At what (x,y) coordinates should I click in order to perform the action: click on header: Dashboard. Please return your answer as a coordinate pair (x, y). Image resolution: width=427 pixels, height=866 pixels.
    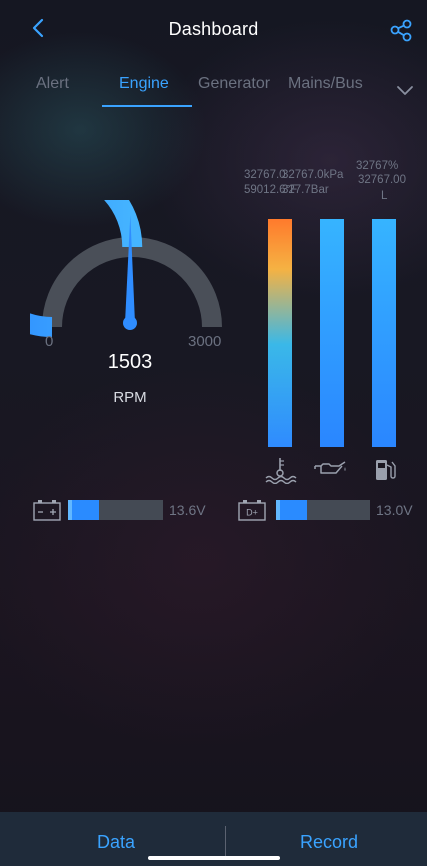
    Looking at the image, I should click on (213, 30).